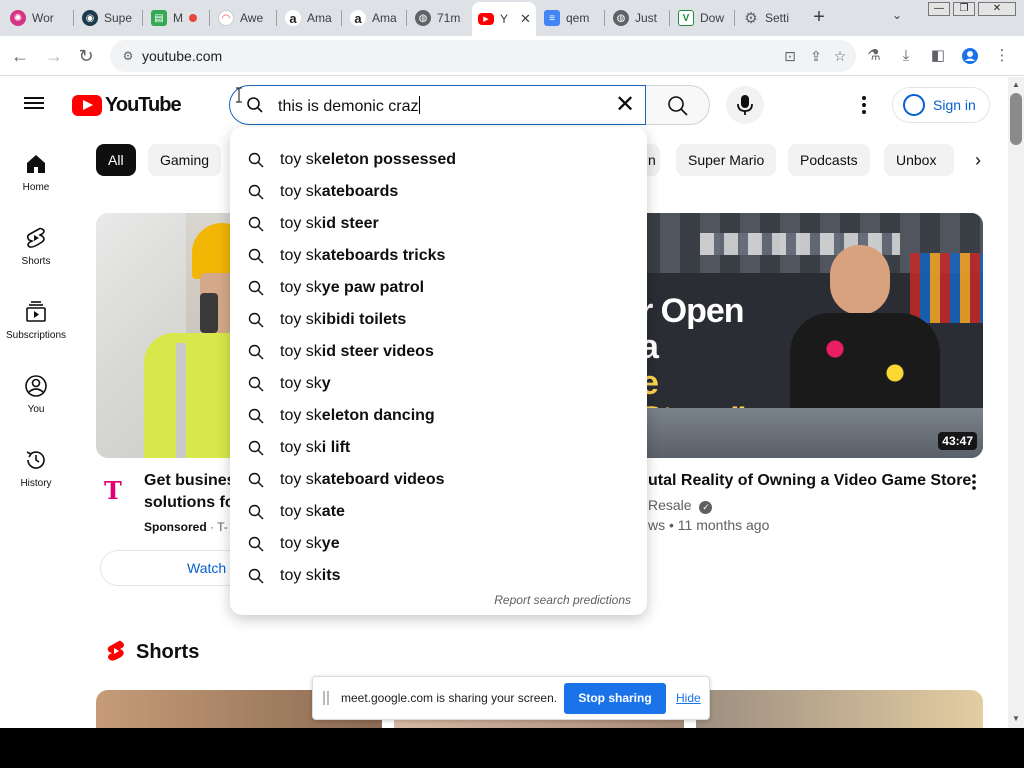 The image size is (1024, 768). I want to click on tab-3: ◠ Awe, so click(243, 18).